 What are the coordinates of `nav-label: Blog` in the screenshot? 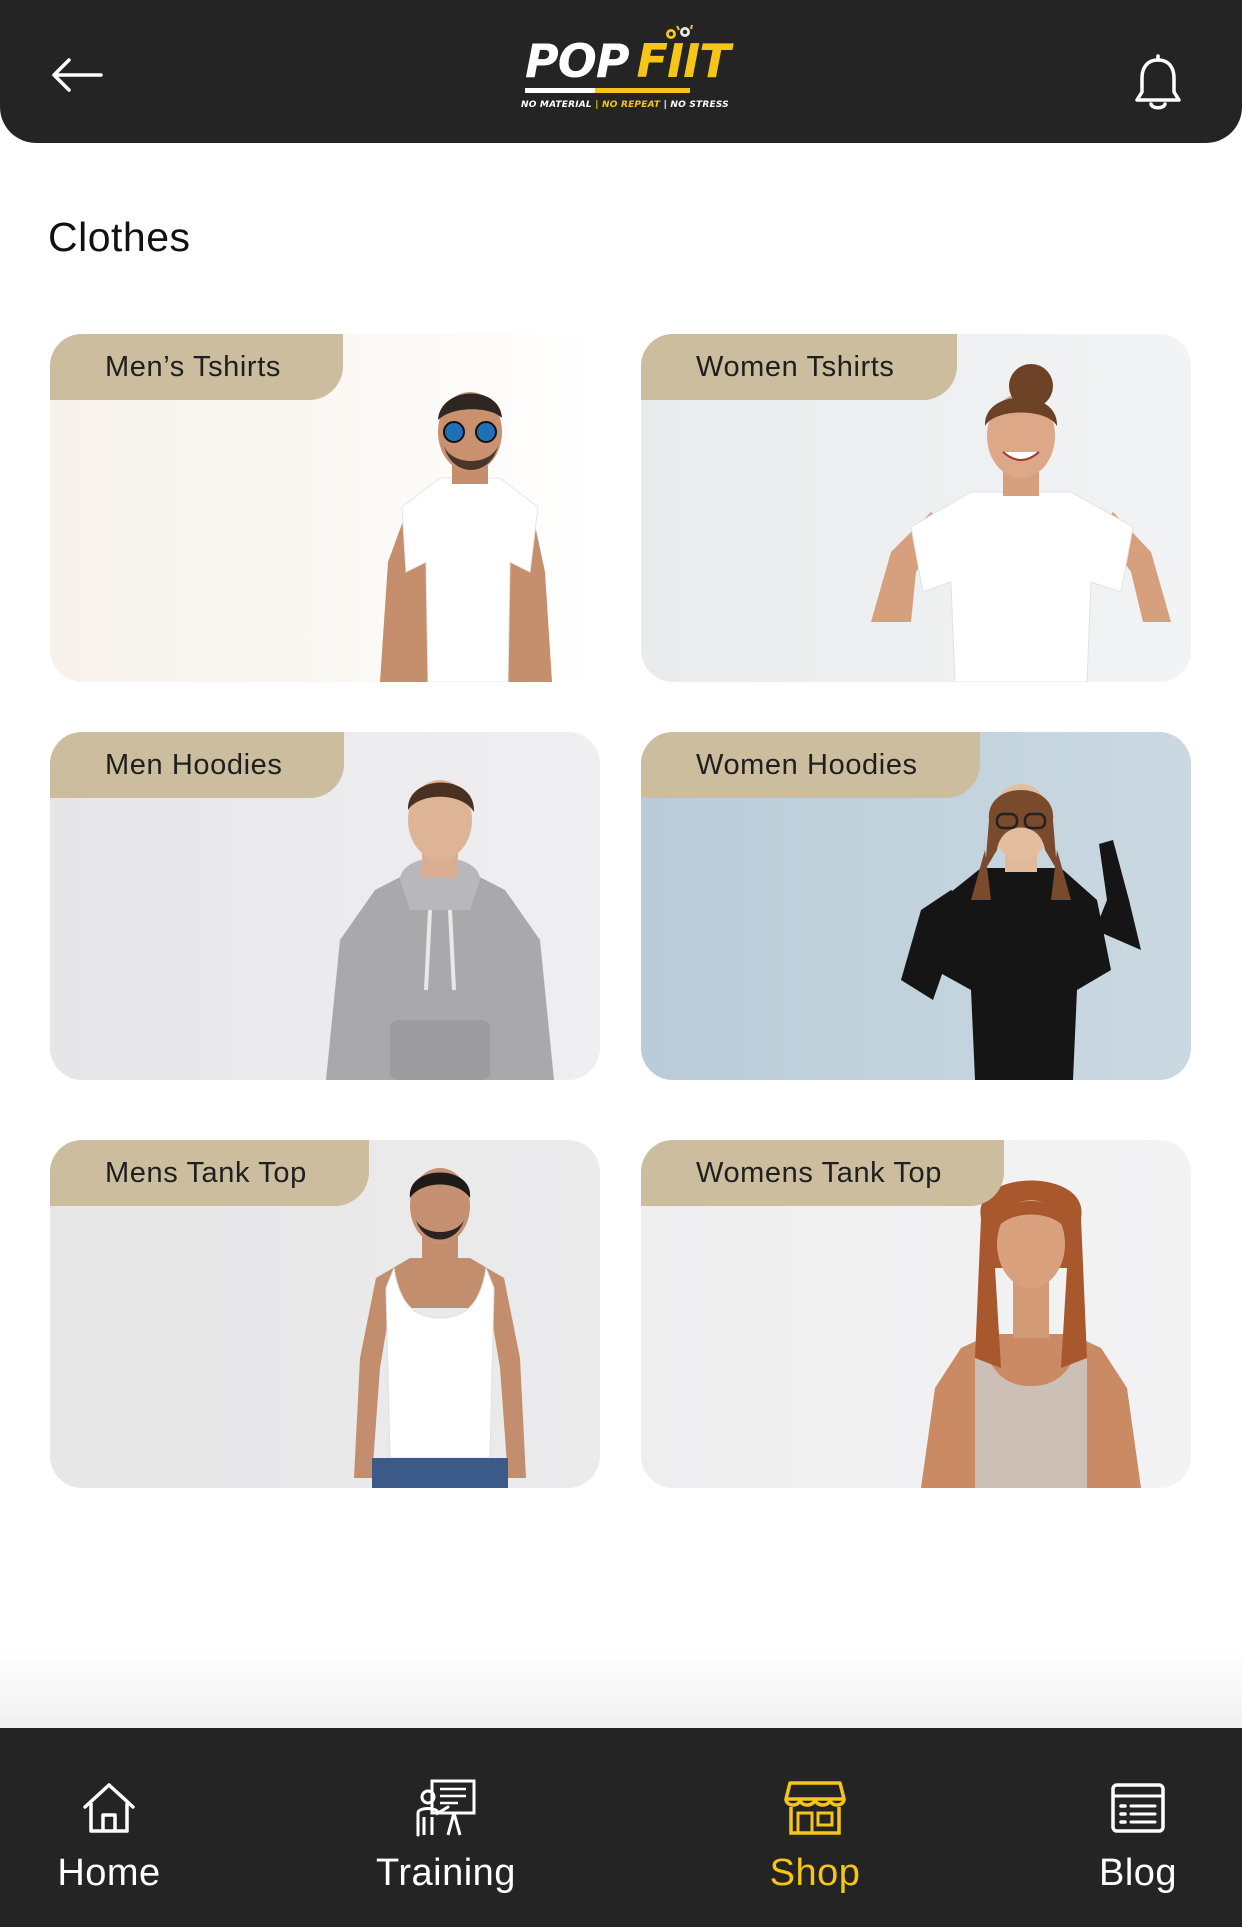 It's located at (1138, 1873).